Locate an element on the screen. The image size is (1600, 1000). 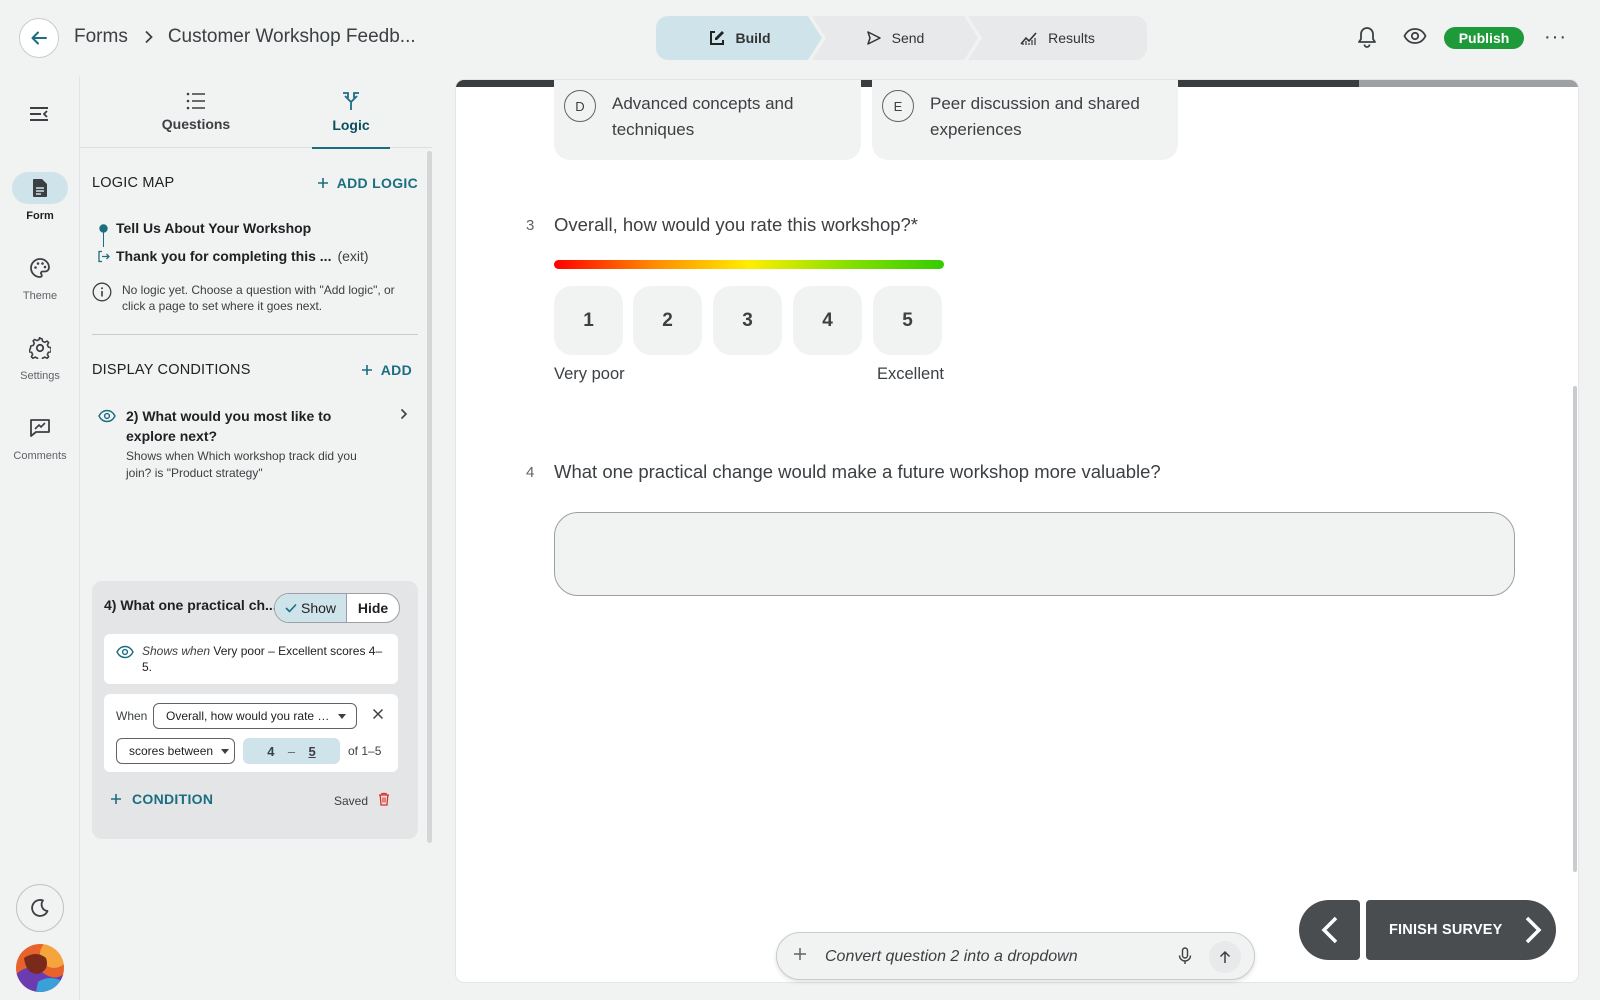
question-3-number: 3 is located at coordinates (530, 225).